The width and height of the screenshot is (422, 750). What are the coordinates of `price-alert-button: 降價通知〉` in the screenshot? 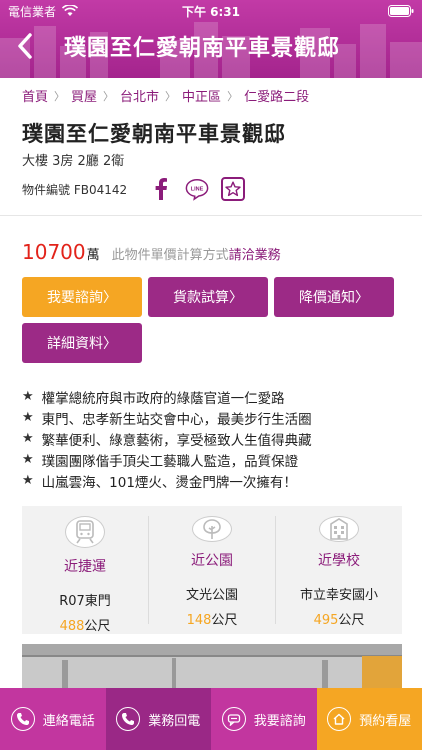 It's located at (334, 297).